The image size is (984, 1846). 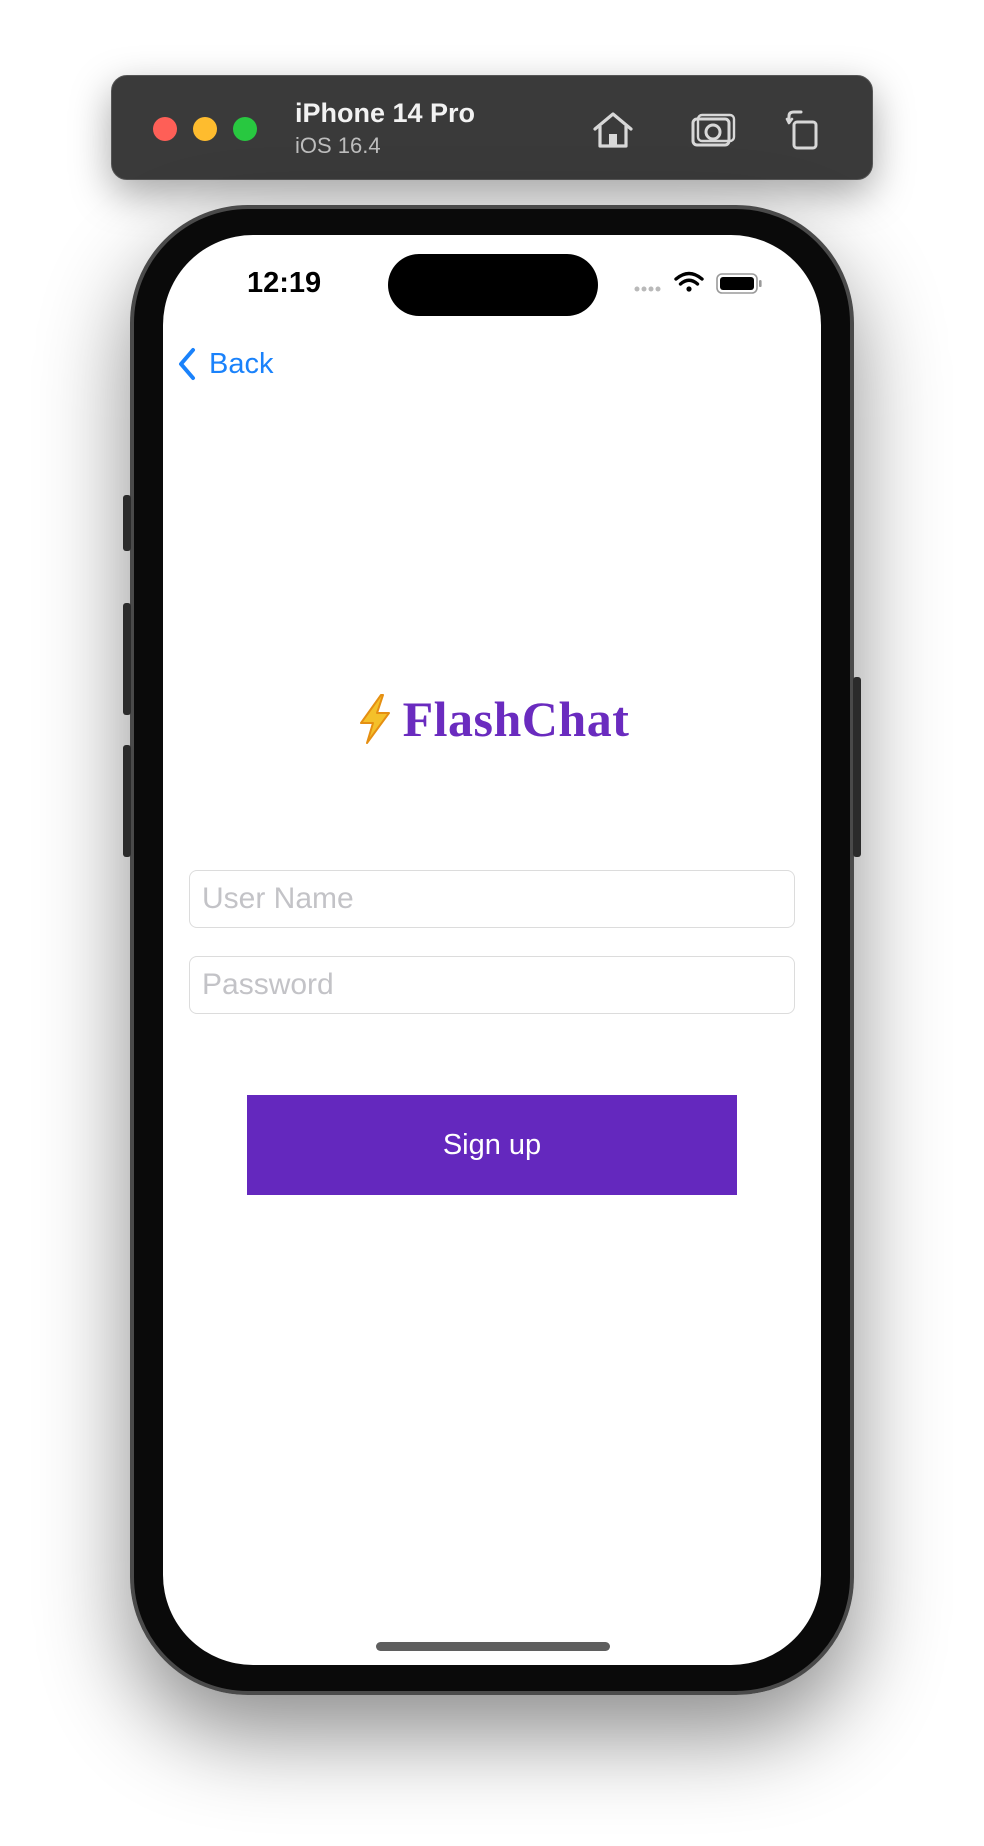 I want to click on close-window-button, so click(x=165, y=129).